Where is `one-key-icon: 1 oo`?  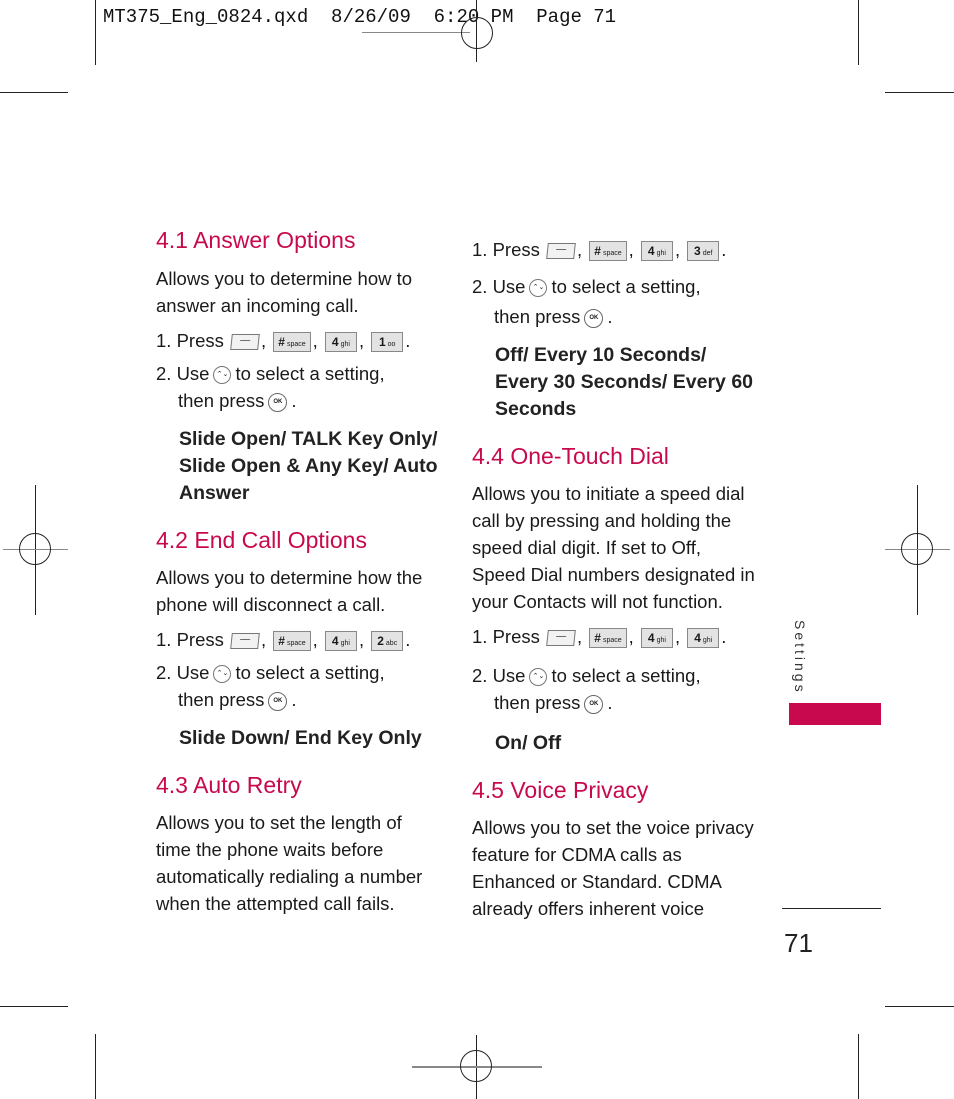
one-key-icon: 1 oo is located at coordinates (387, 342).